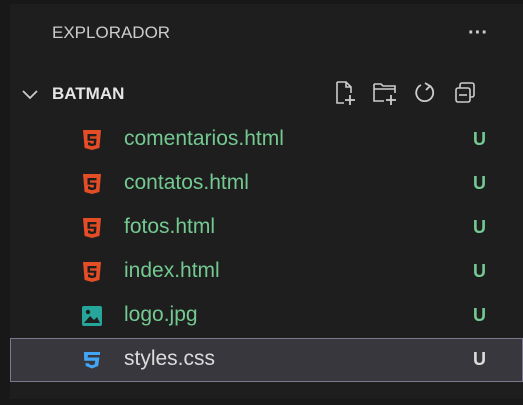 The height and width of the screenshot is (405, 523). Describe the element at coordinates (88, 93) in the screenshot. I see `folder-name: BATMAN` at that location.